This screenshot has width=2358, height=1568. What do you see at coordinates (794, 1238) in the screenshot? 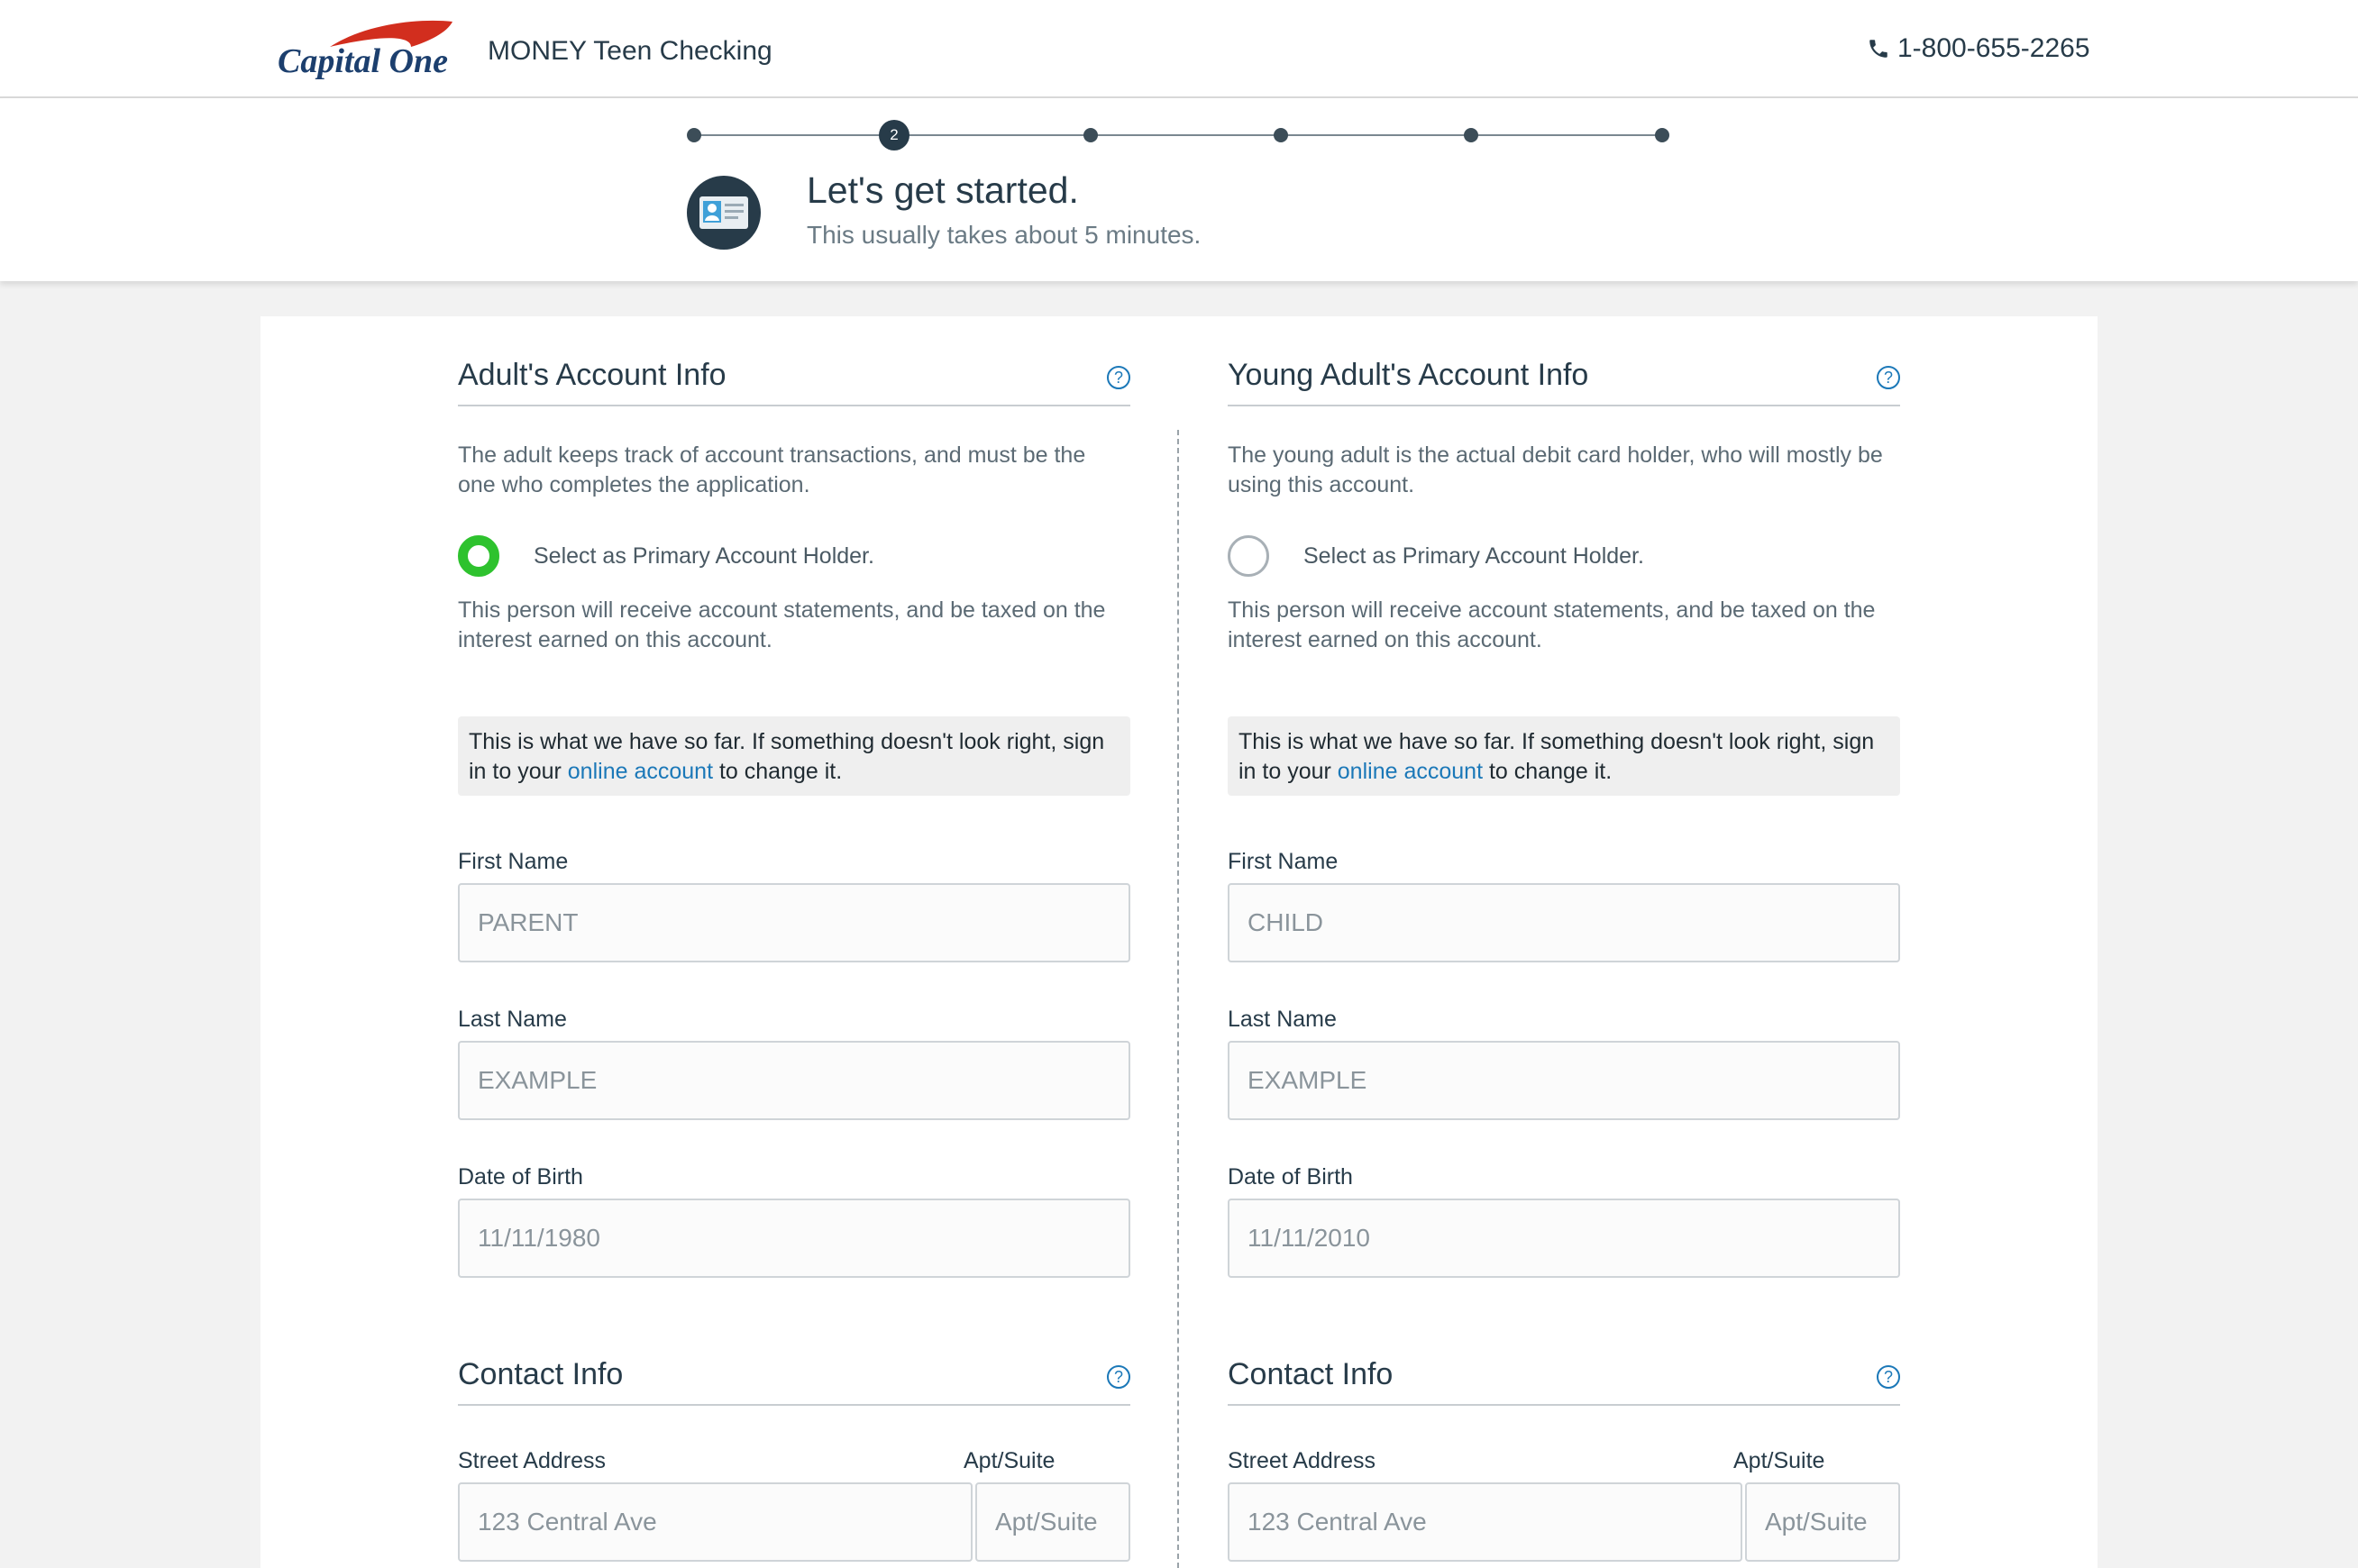
I see `adult-dob-input` at bounding box center [794, 1238].